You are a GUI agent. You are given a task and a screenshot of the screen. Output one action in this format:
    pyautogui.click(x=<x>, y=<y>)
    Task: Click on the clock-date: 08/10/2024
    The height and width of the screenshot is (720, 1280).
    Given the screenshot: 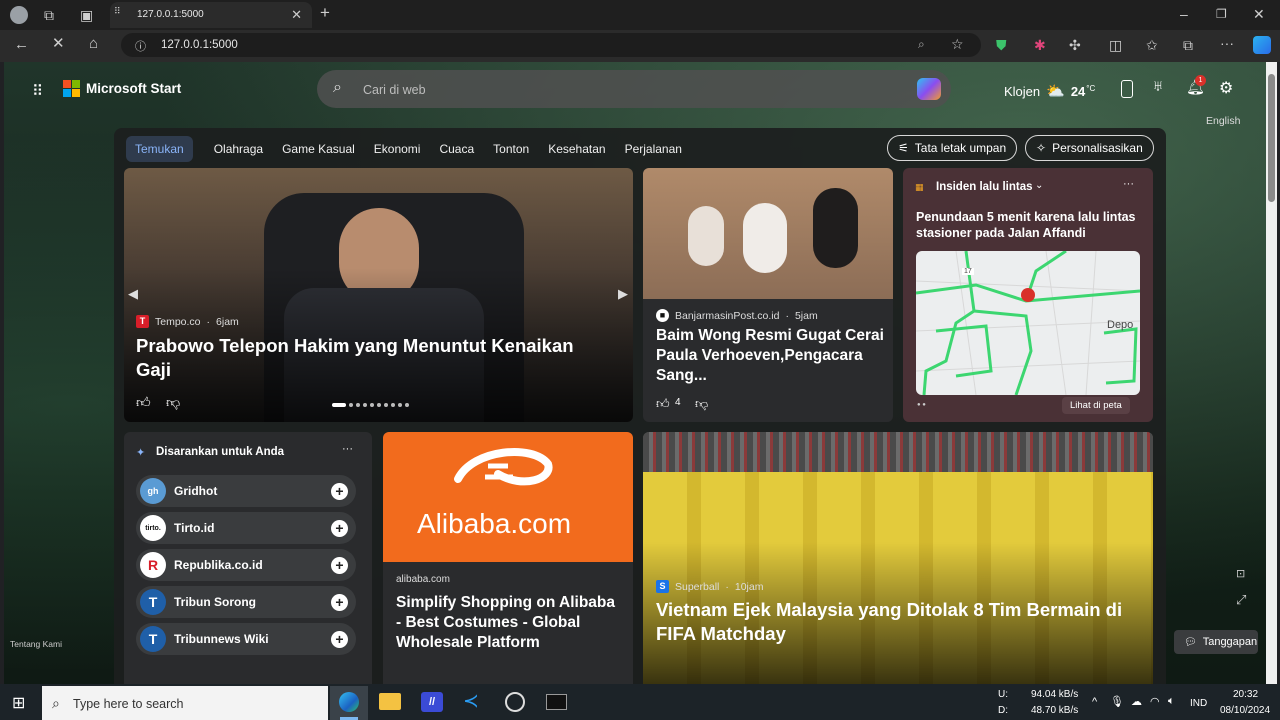 What is the action you would take?
    pyautogui.click(x=1245, y=710)
    